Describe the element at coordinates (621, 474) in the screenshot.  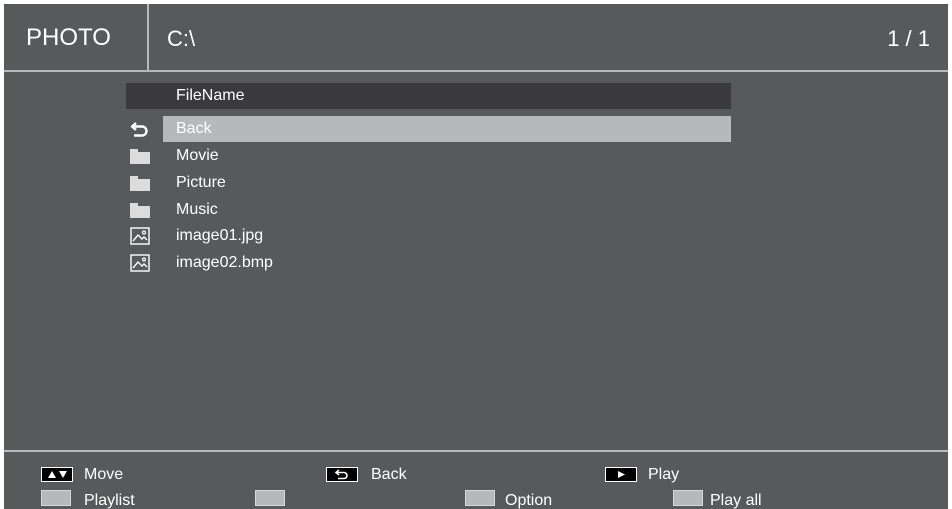
I see `play-key-icon` at that location.